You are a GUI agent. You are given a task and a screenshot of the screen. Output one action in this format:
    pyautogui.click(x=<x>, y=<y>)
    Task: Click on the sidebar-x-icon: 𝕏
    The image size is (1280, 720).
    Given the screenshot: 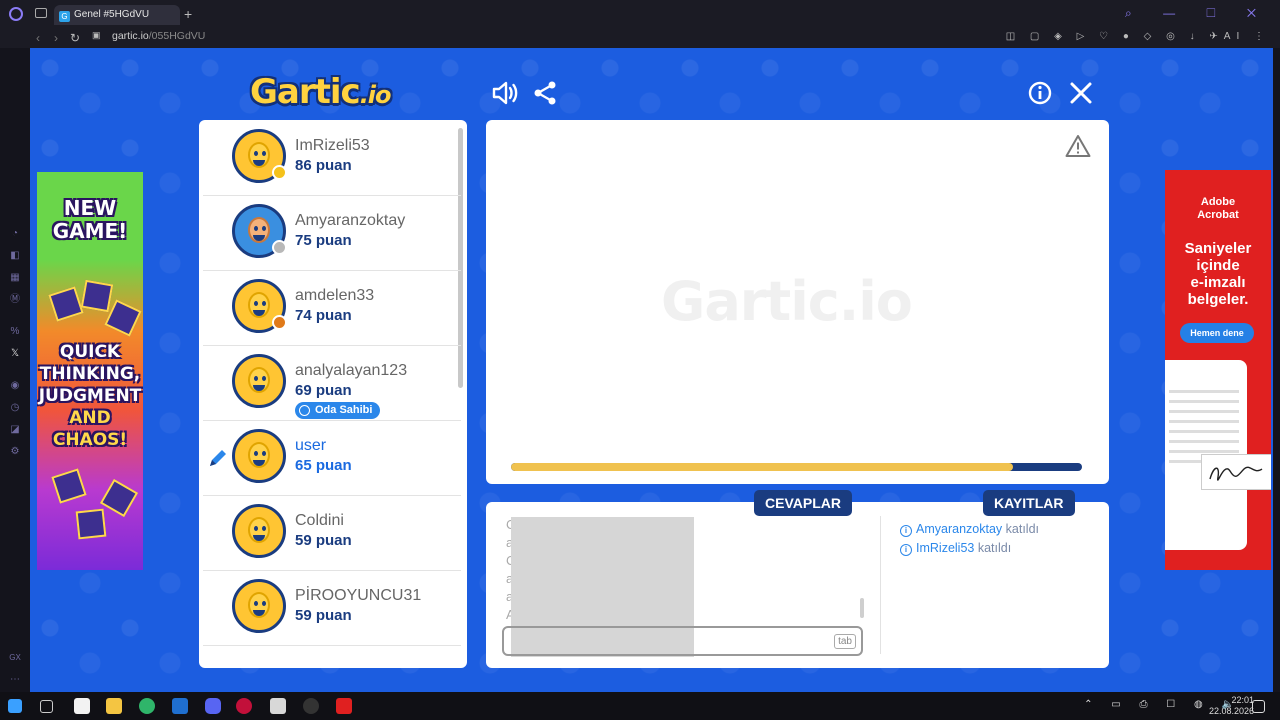 What is the action you would take?
    pyautogui.click(x=15, y=354)
    